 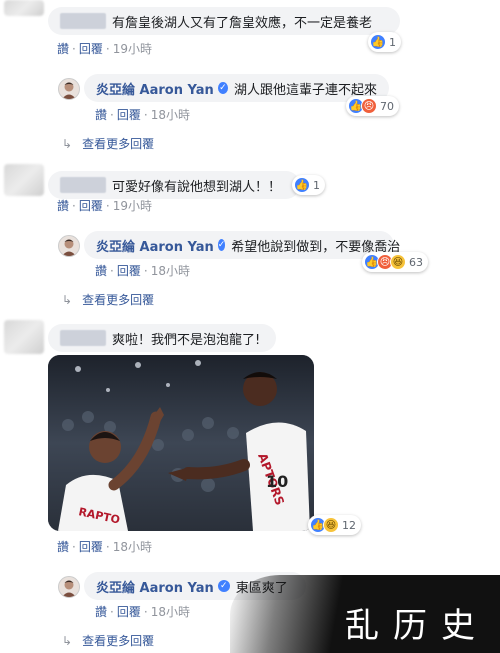 What do you see at coordinates (186, 340) in the screenshot?
I see `comment-text: 爽啦！我們不是泡泡龍了!` at bounding box center [186, 340].